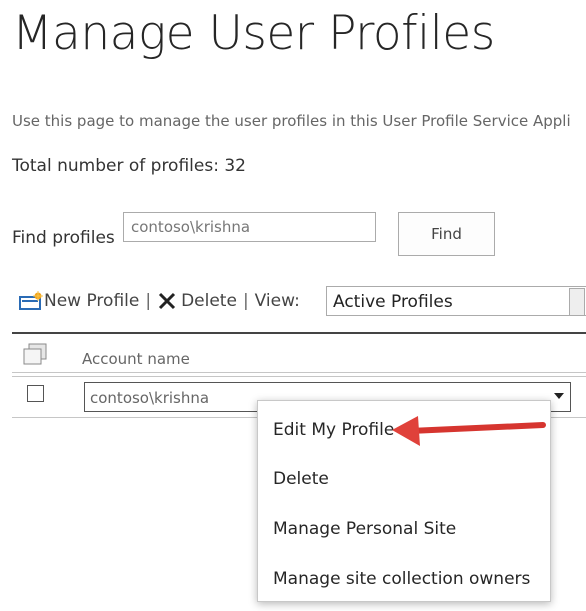  Describe the element at coordinates (469, 431) in the screenshot. I see `annotation-arrow` at that location.